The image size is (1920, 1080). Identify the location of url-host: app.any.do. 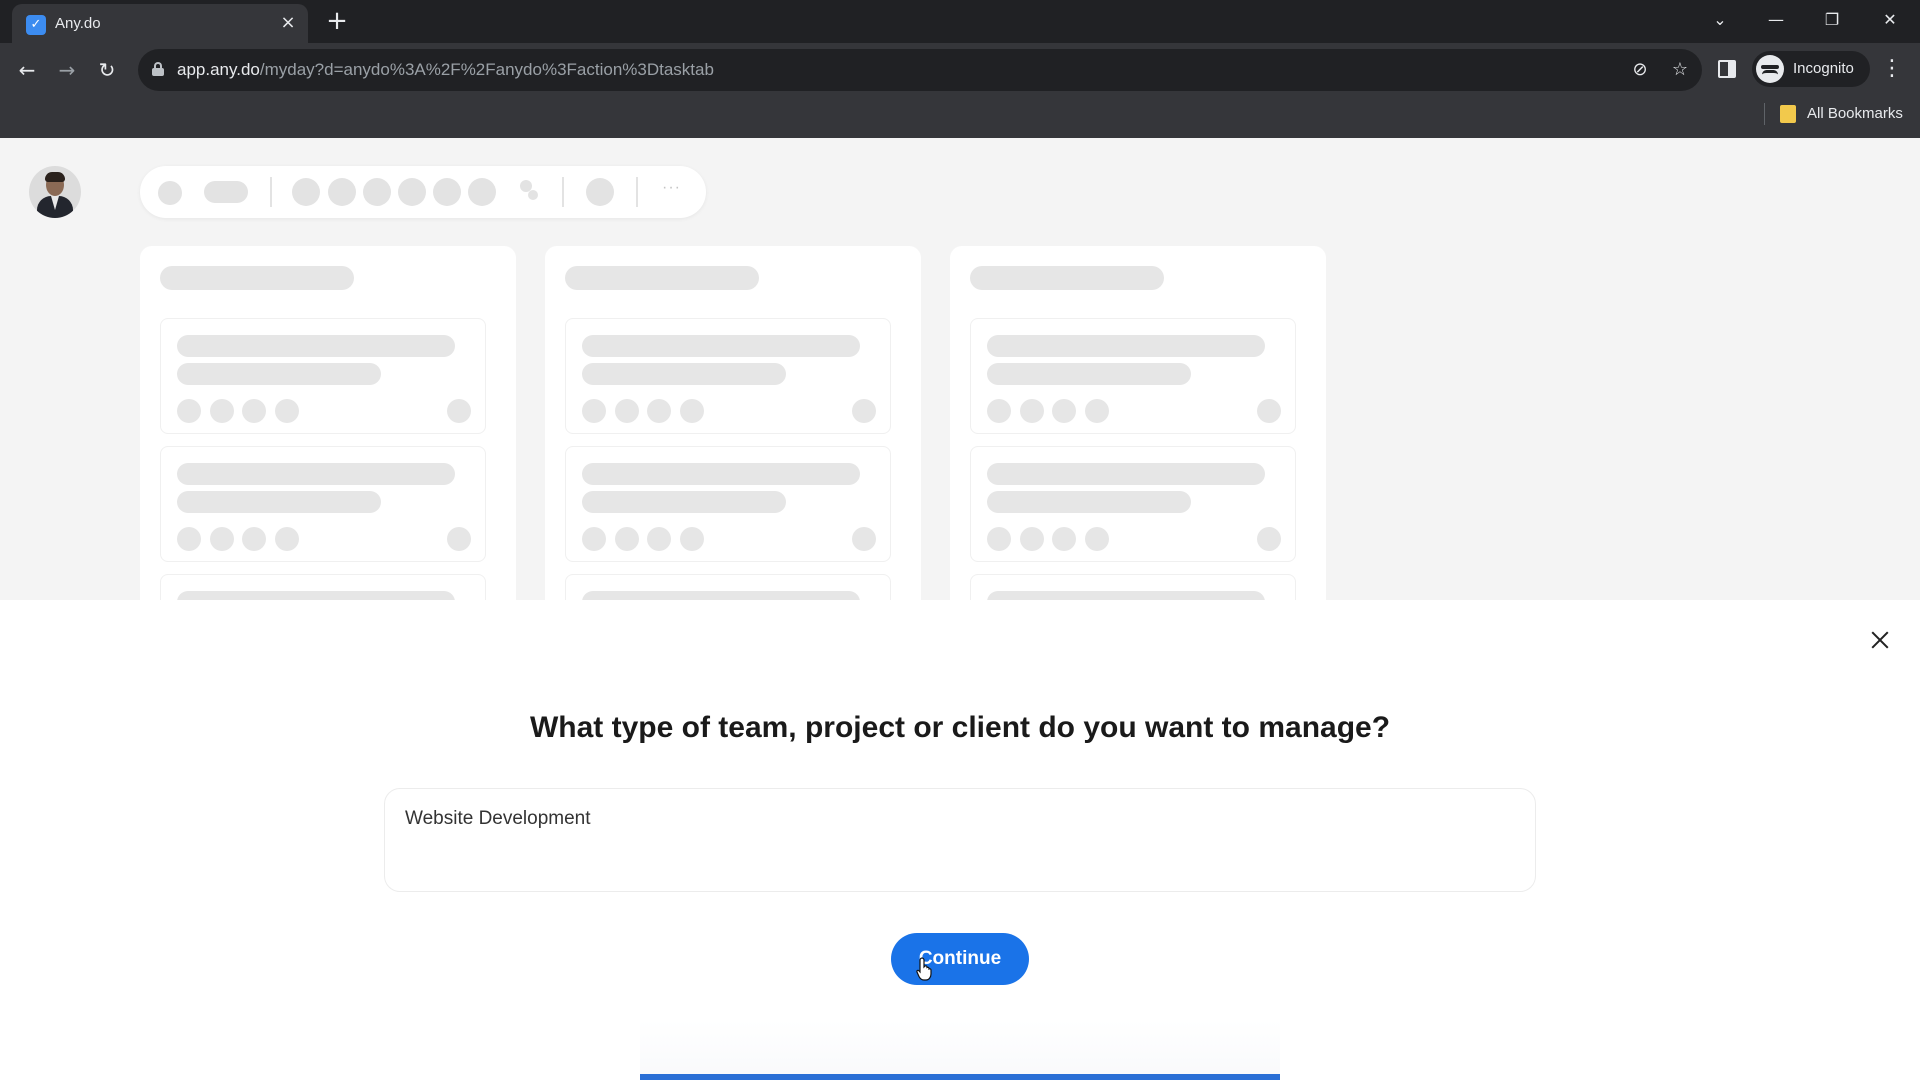
(218, 69).